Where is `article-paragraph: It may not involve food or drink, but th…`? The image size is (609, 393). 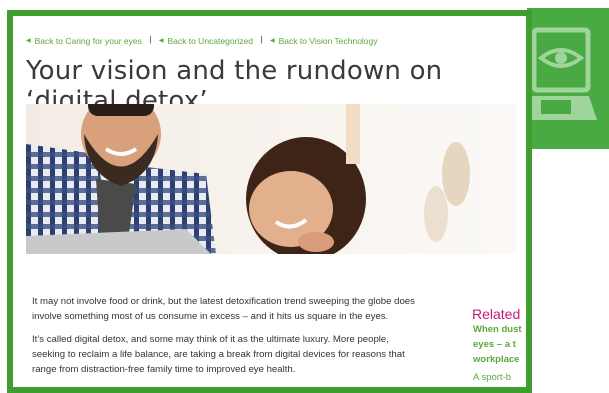 article-paragraph: It may not involve food or drink, but th… is located at coordinates (223, 309).